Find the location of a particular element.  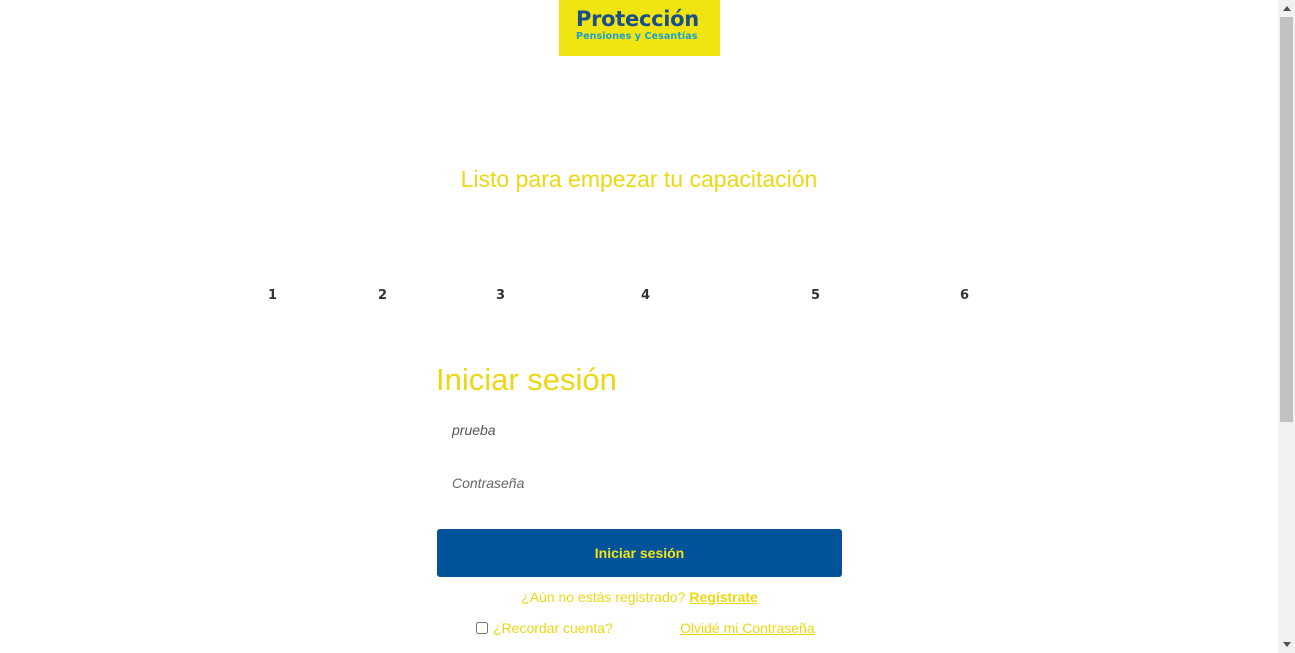

brand-logo: Protección Pensiones y Cesantías is located at coordinates (639, 28).